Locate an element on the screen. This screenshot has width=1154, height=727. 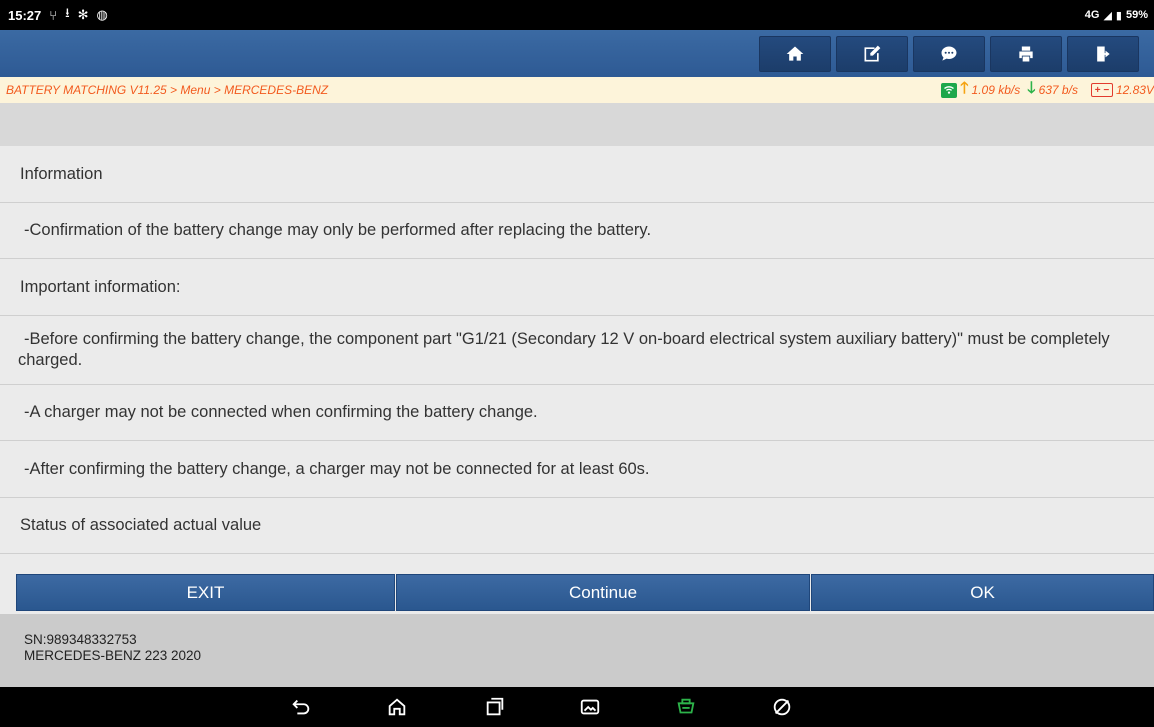
action-bar: EXIT Continue OK is located at coordinates (577, 592).